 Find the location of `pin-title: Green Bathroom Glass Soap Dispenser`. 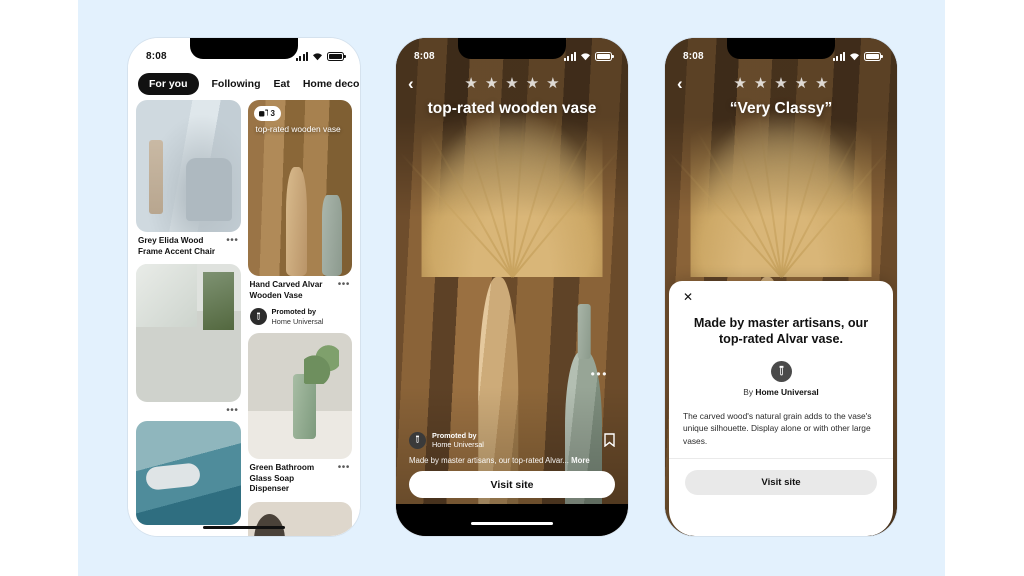

pin-title: Green Bathroom Glass Soap Dispenser is located at coordinates (282, 478).